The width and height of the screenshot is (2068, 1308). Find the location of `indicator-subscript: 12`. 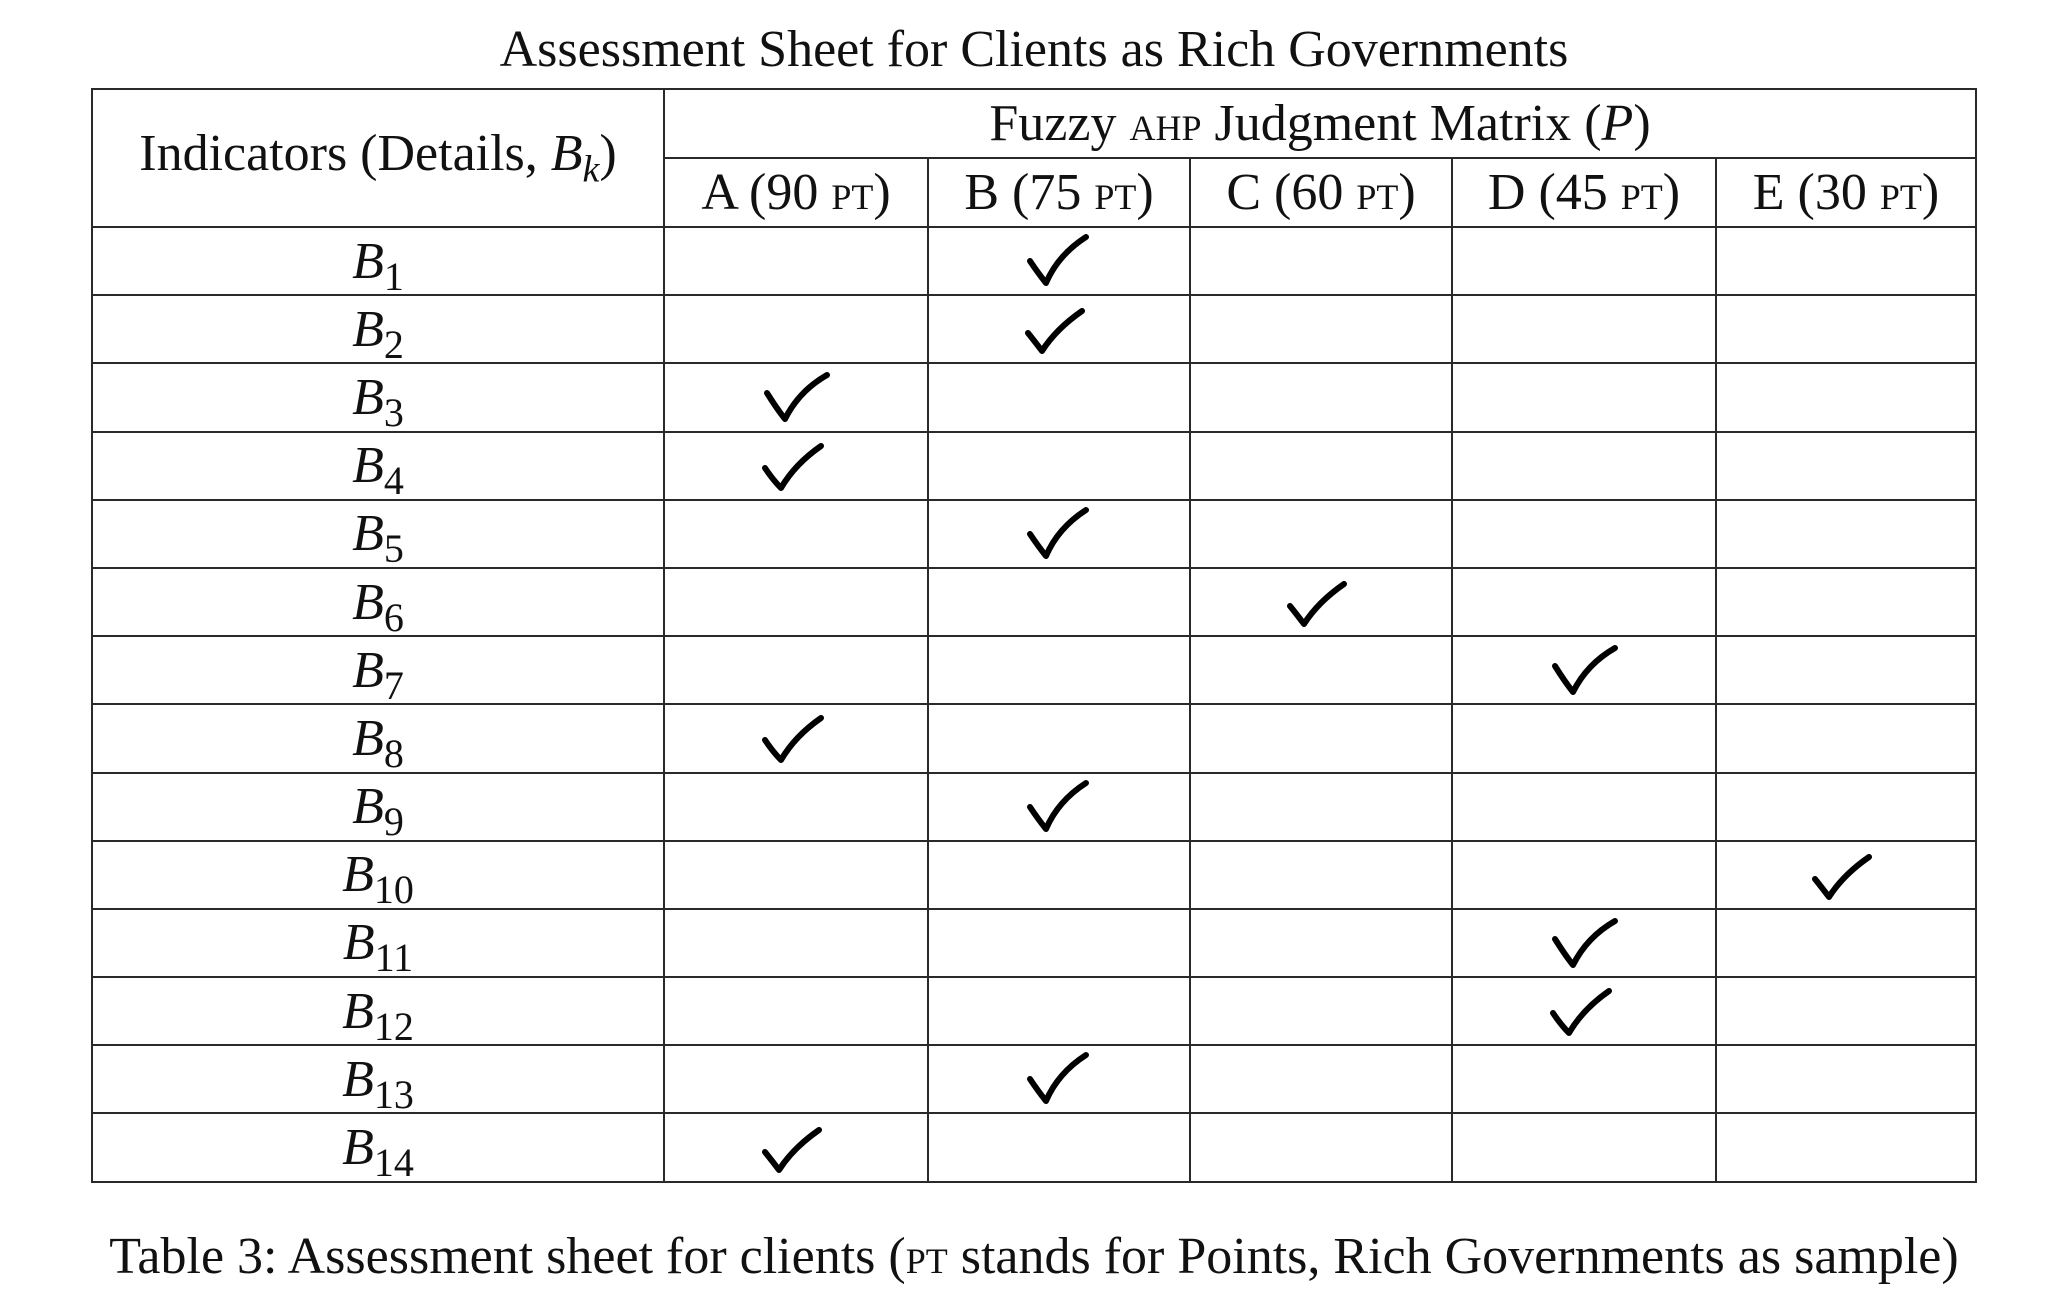

indicator-subscript: 12 is located at coordinates (393, 1024).